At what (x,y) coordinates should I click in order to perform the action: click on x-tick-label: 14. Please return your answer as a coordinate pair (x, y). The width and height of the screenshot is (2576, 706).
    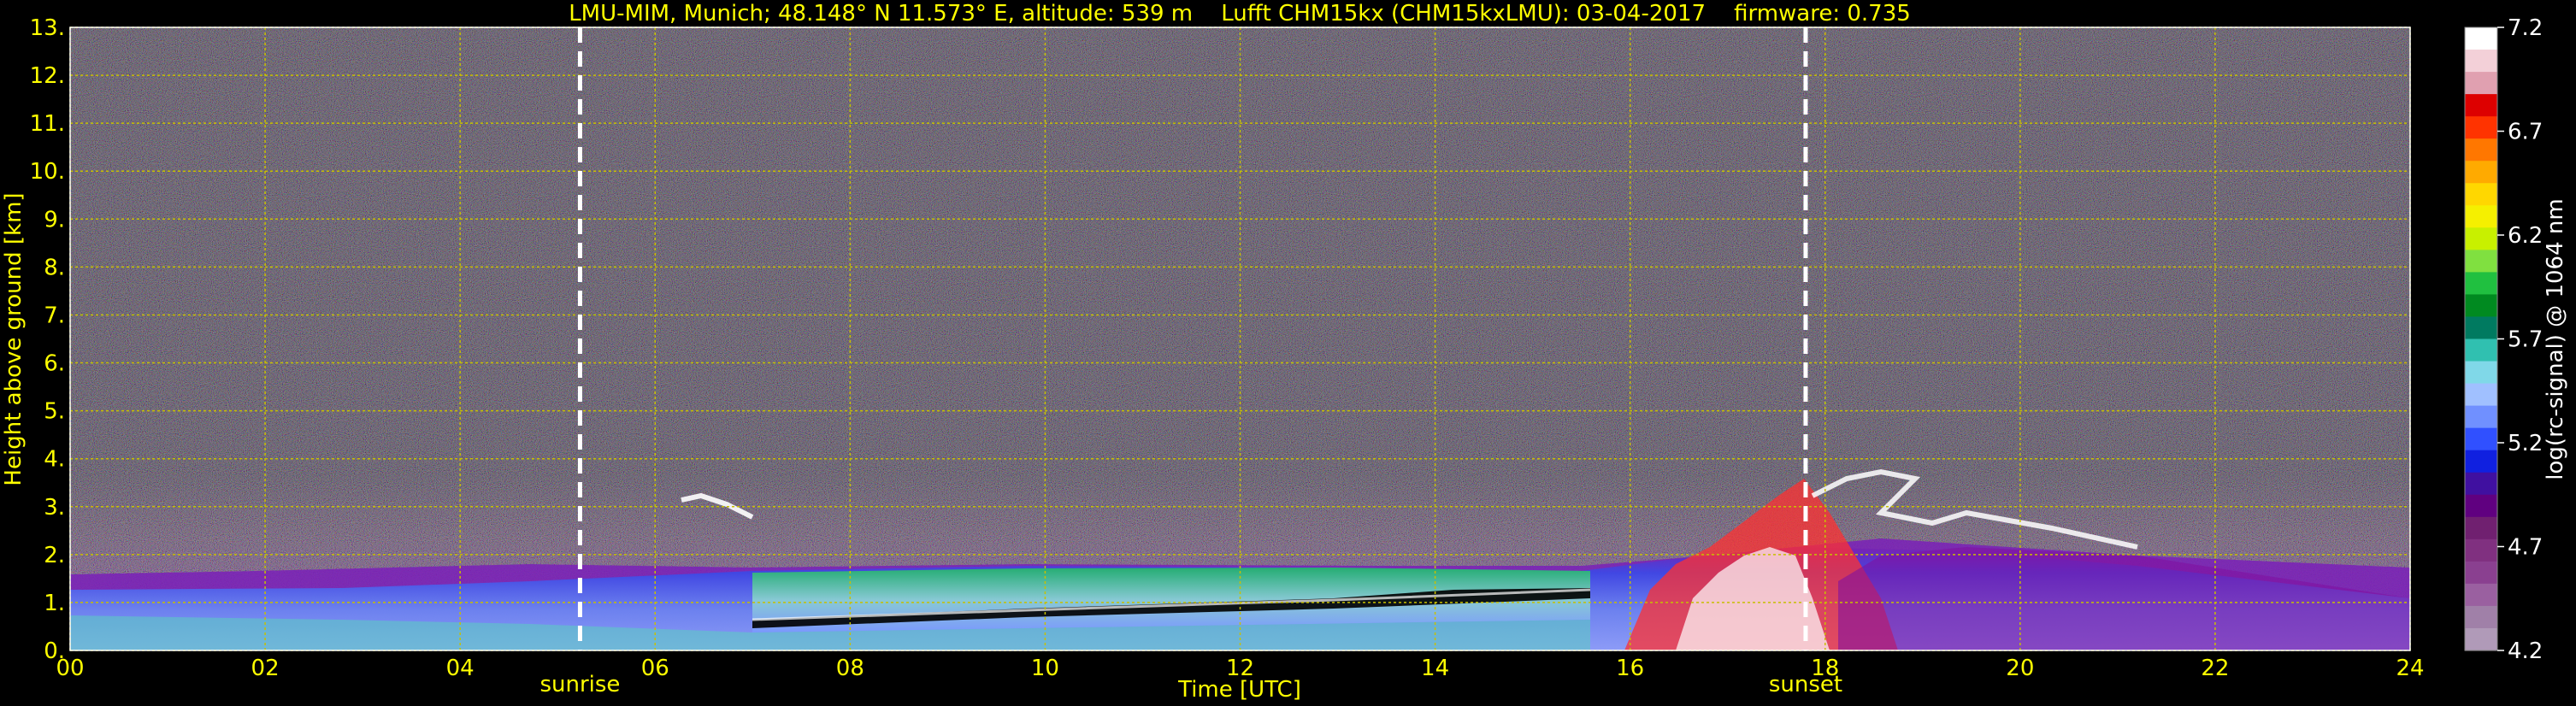
    Looking at the image, I should click on (1435, 668).